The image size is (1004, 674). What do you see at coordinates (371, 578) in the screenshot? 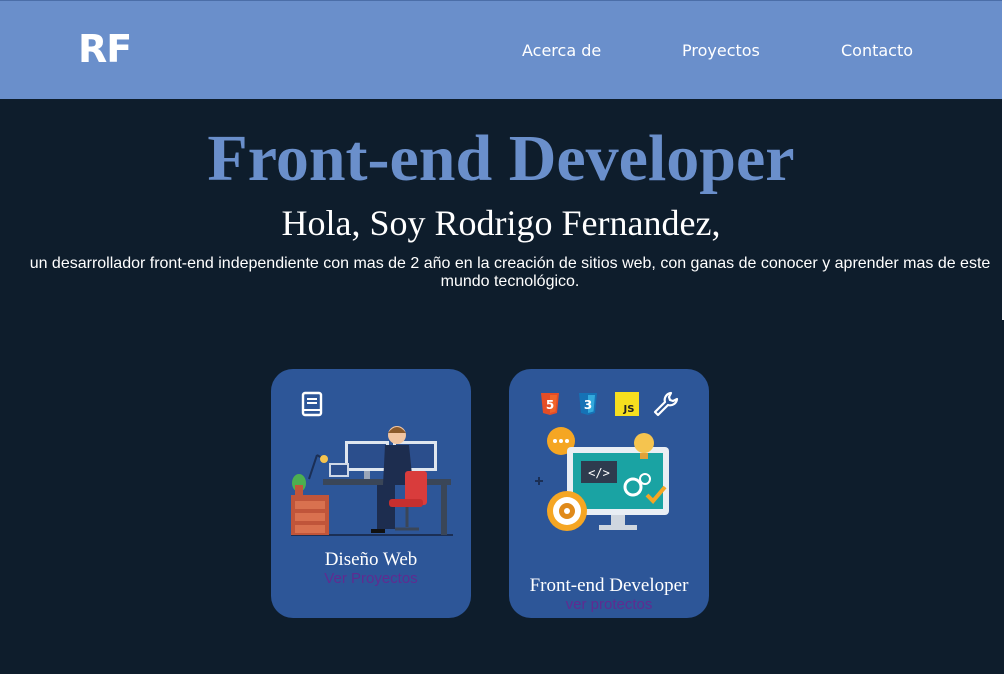
I see `ver-proyectos-link: Ver Proyectos` at bounding box center [371, 578].